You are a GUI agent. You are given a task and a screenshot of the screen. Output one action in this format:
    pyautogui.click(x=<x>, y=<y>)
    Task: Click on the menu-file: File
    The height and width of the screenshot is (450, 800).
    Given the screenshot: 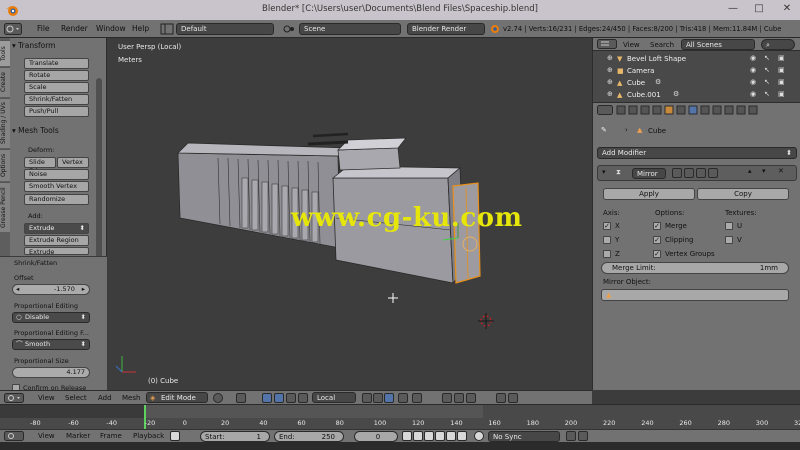 What is the action you would take?
    pyautogui.click(x=43, y=28)
    